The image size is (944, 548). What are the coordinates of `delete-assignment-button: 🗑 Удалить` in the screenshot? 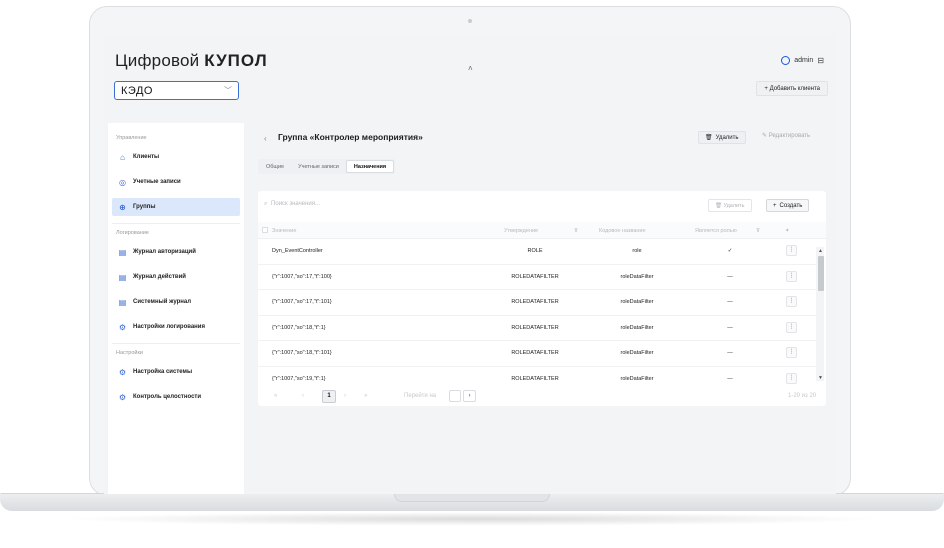 It's located at (730, 205).